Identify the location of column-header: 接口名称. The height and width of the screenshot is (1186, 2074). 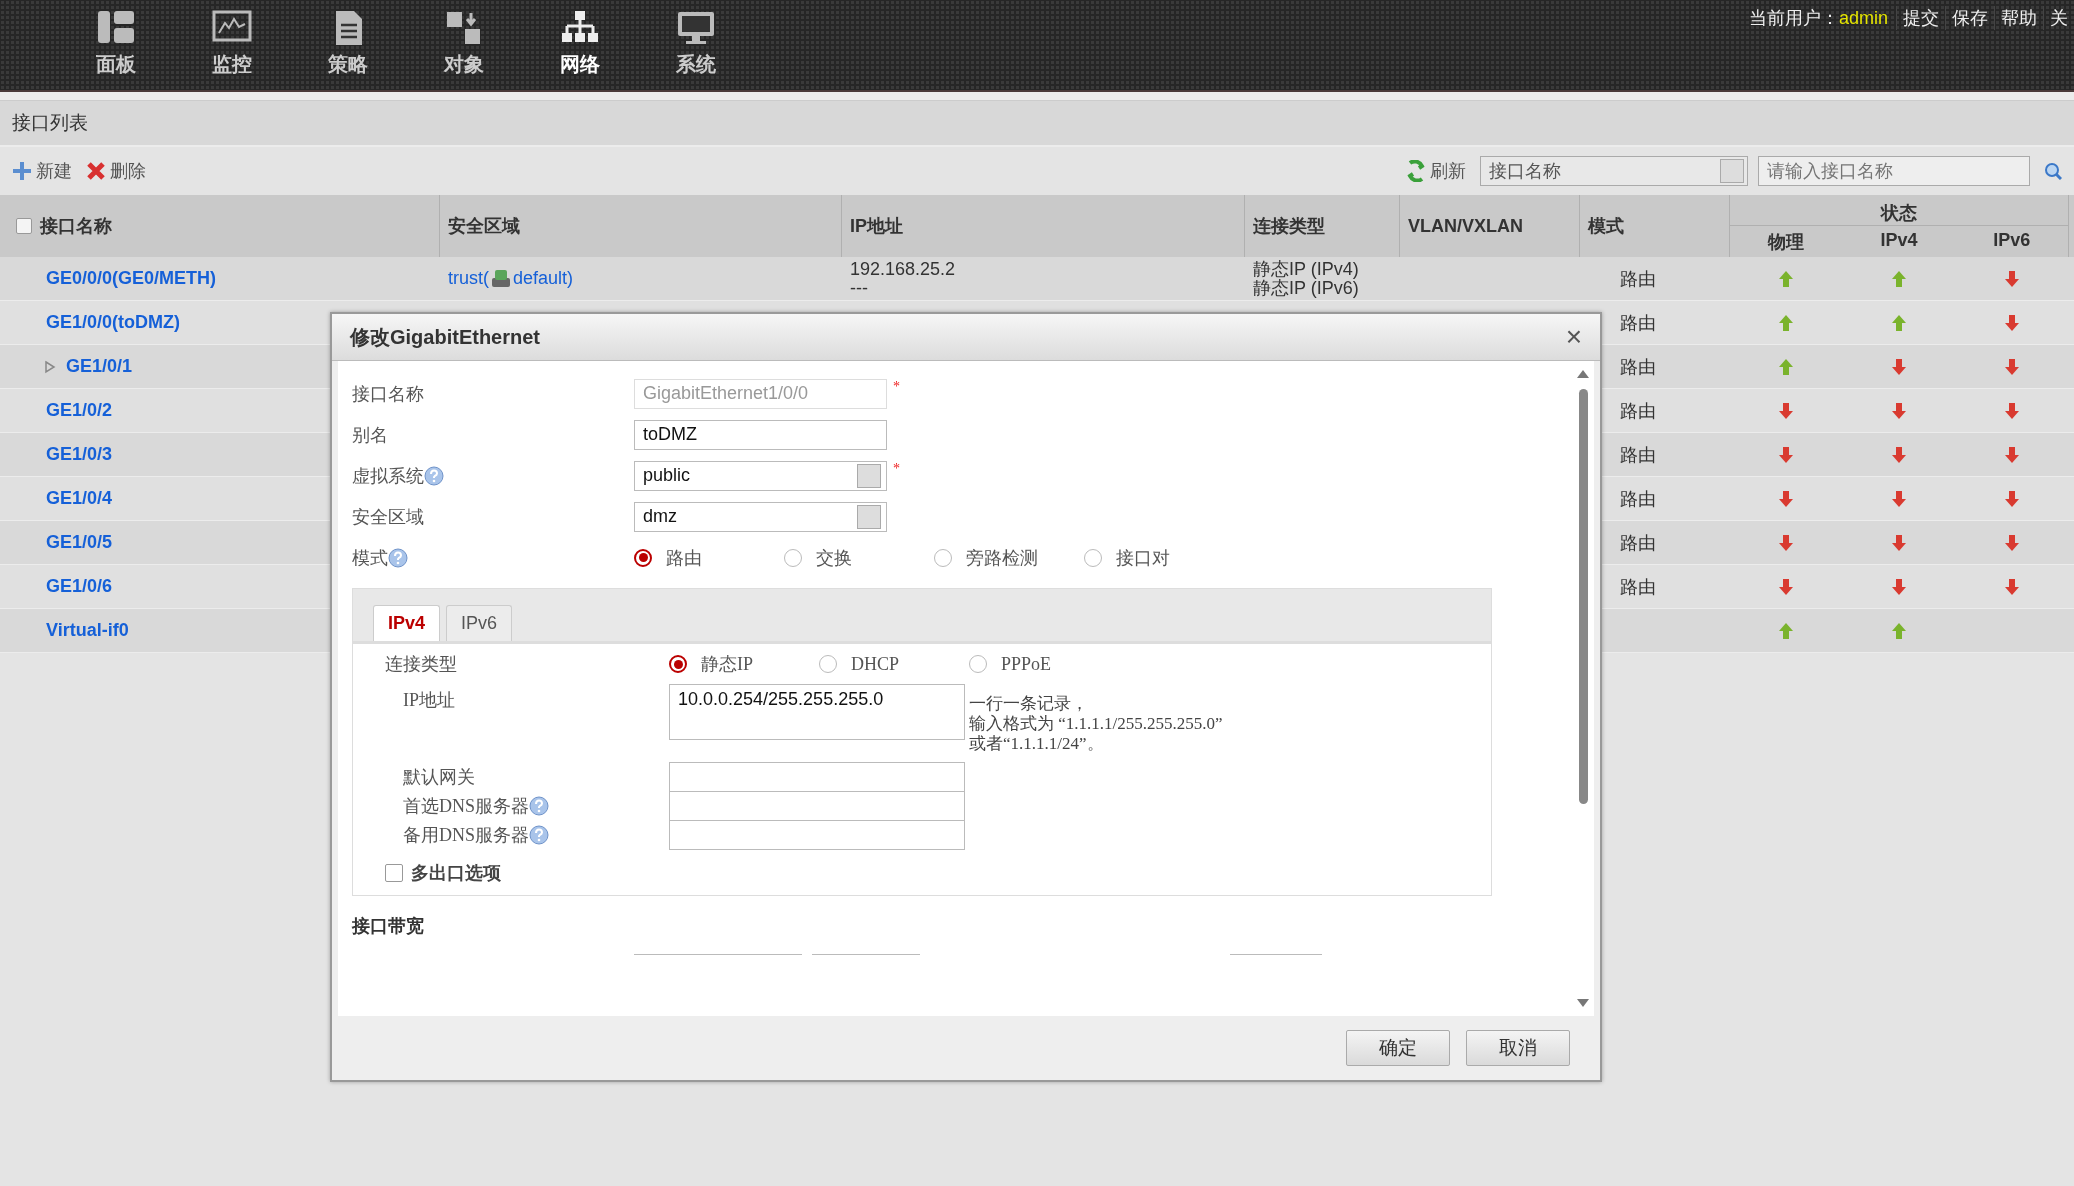
(76, 226).